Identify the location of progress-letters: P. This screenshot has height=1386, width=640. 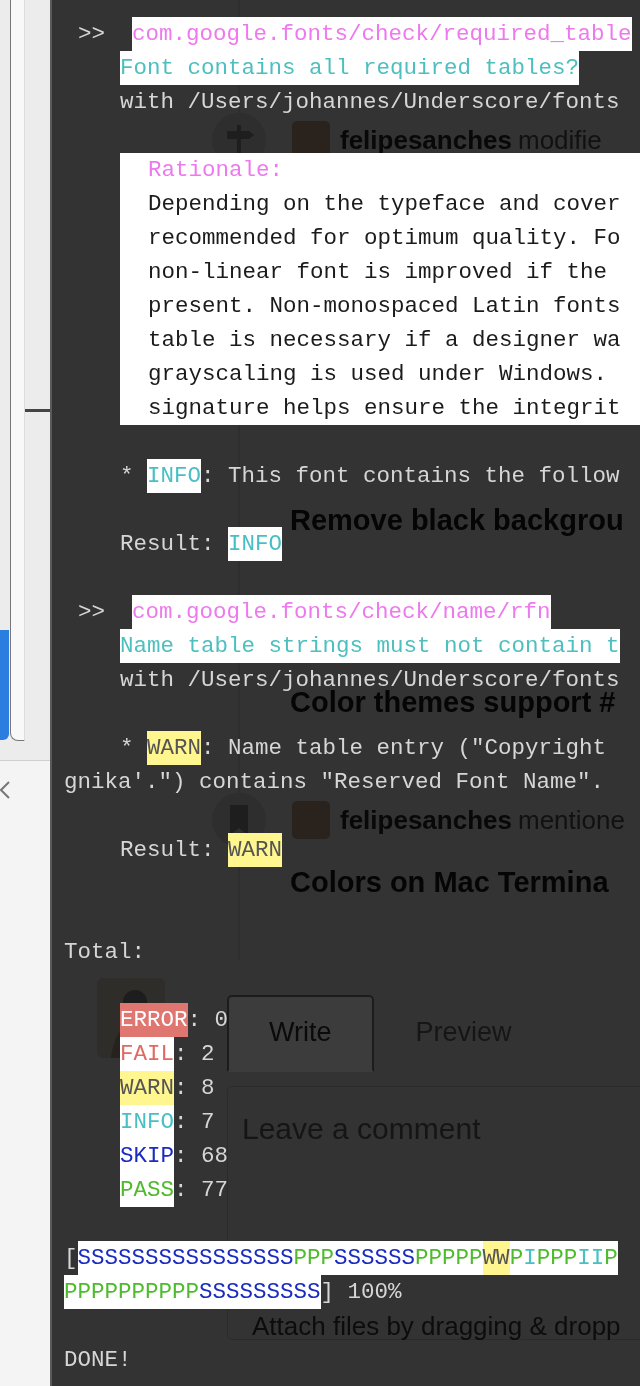
(611, 1258).